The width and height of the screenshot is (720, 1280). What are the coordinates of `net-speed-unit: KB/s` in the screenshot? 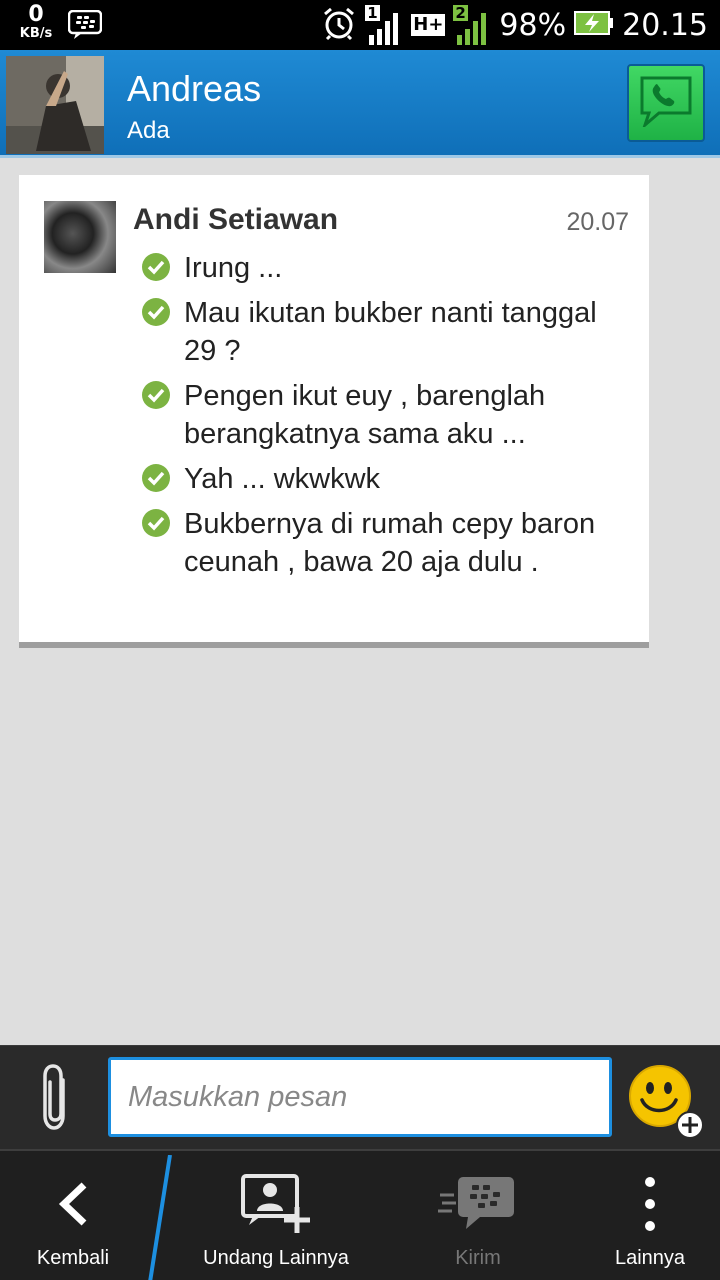 It's located at (36, 33).